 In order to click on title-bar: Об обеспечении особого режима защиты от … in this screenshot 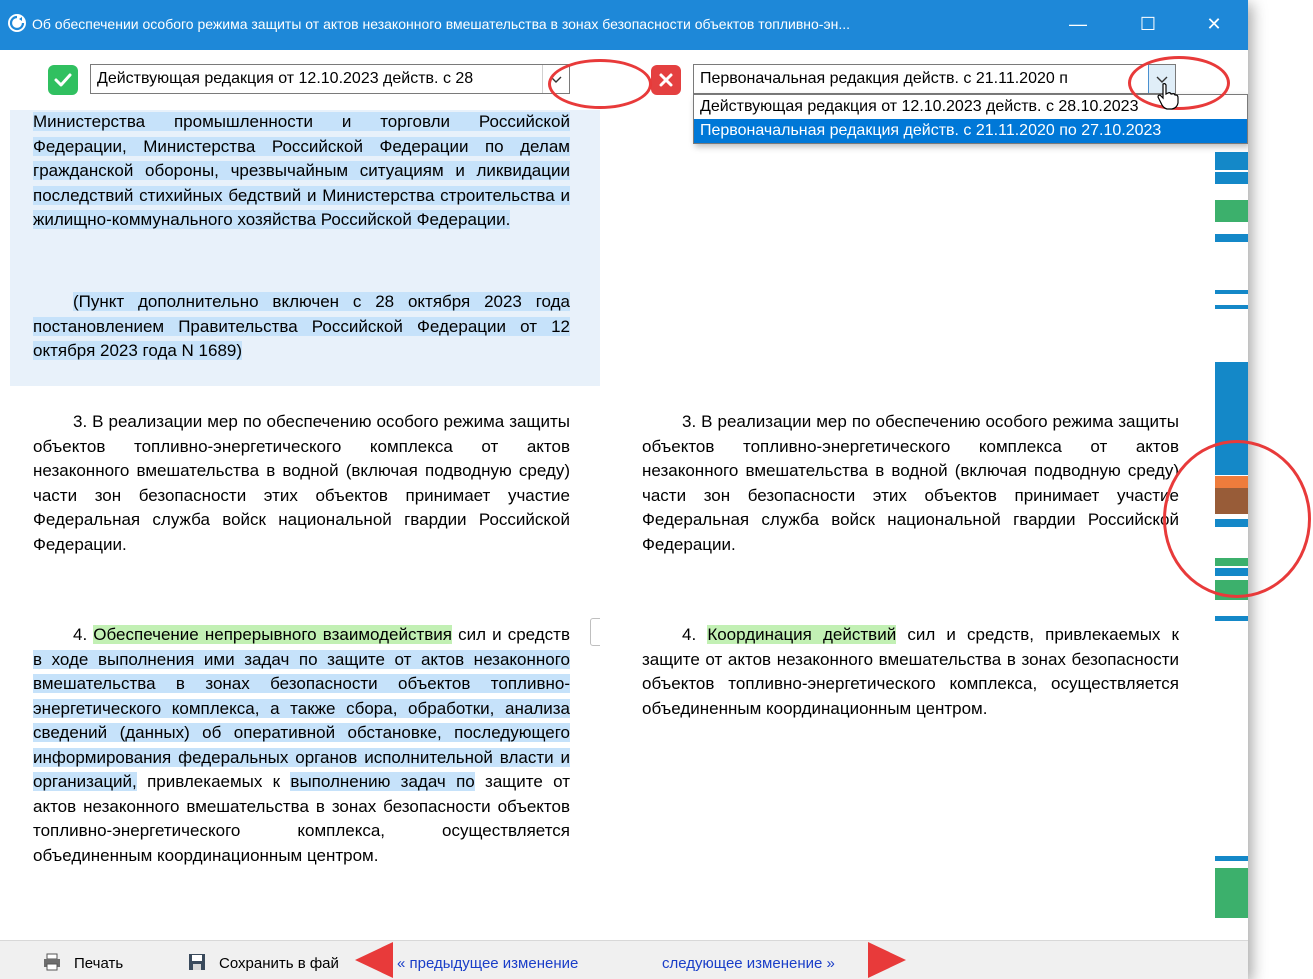, I will do `click(624, 25)`.